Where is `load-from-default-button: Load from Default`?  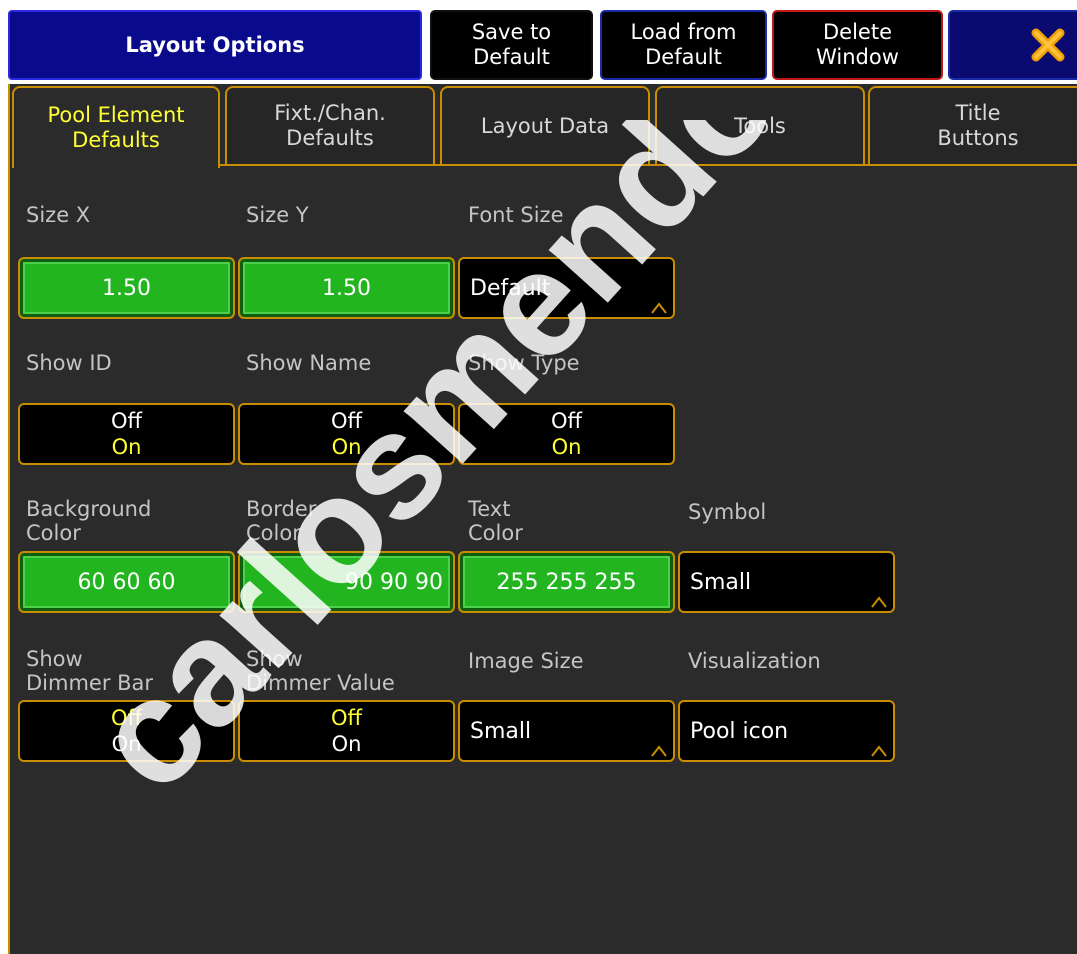
load-from-default-button: Load from Default is located at coordinates (683, 45).